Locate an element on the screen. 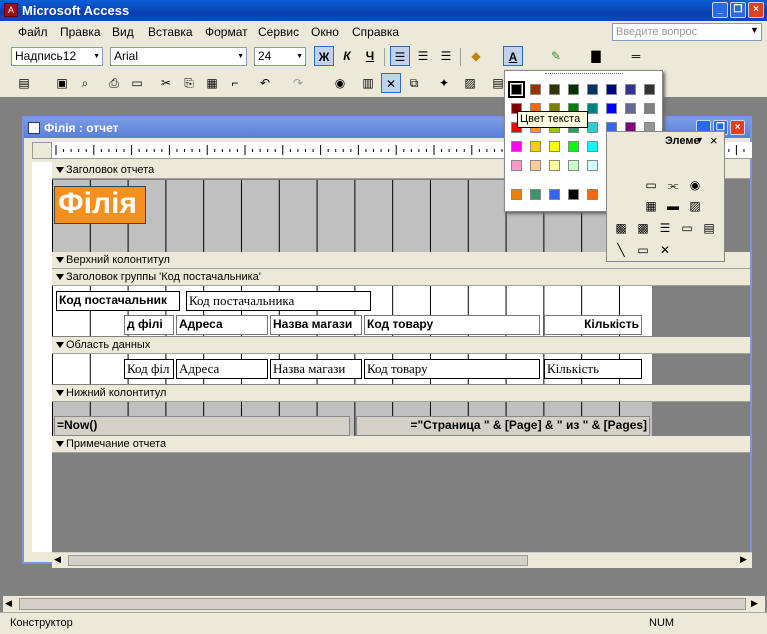 The height and width of the screenshot is (634, 767). menu-help: Справка is located at coordinates (375, 32).